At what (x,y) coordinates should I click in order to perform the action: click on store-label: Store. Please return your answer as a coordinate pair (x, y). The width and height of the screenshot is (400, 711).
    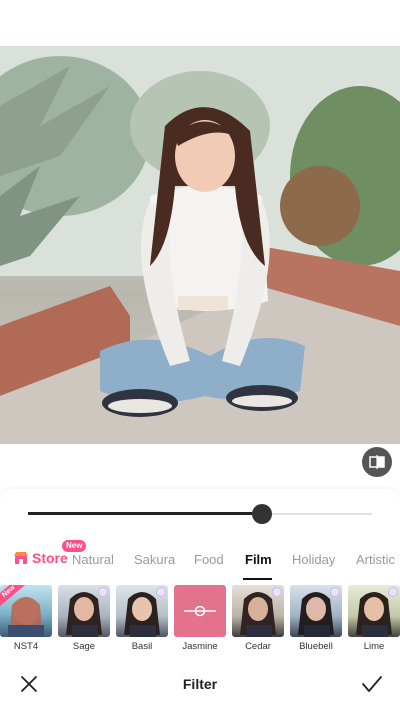
    Looking at the image, I should click on (50, 558).